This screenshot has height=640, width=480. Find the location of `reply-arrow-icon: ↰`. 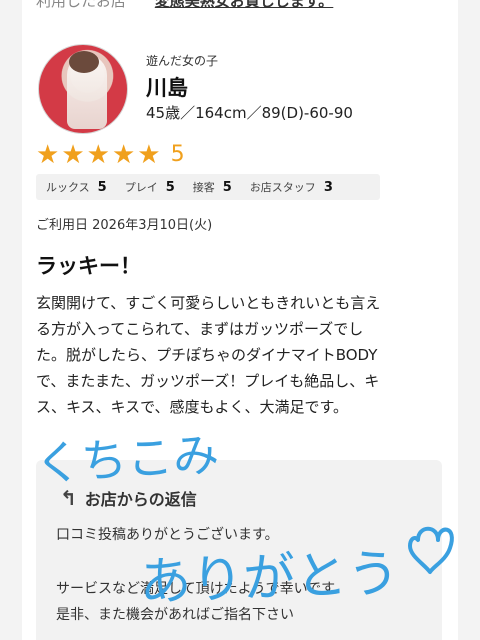

reply-arrow-icon: ↰ is located at coordinates (68, 498).